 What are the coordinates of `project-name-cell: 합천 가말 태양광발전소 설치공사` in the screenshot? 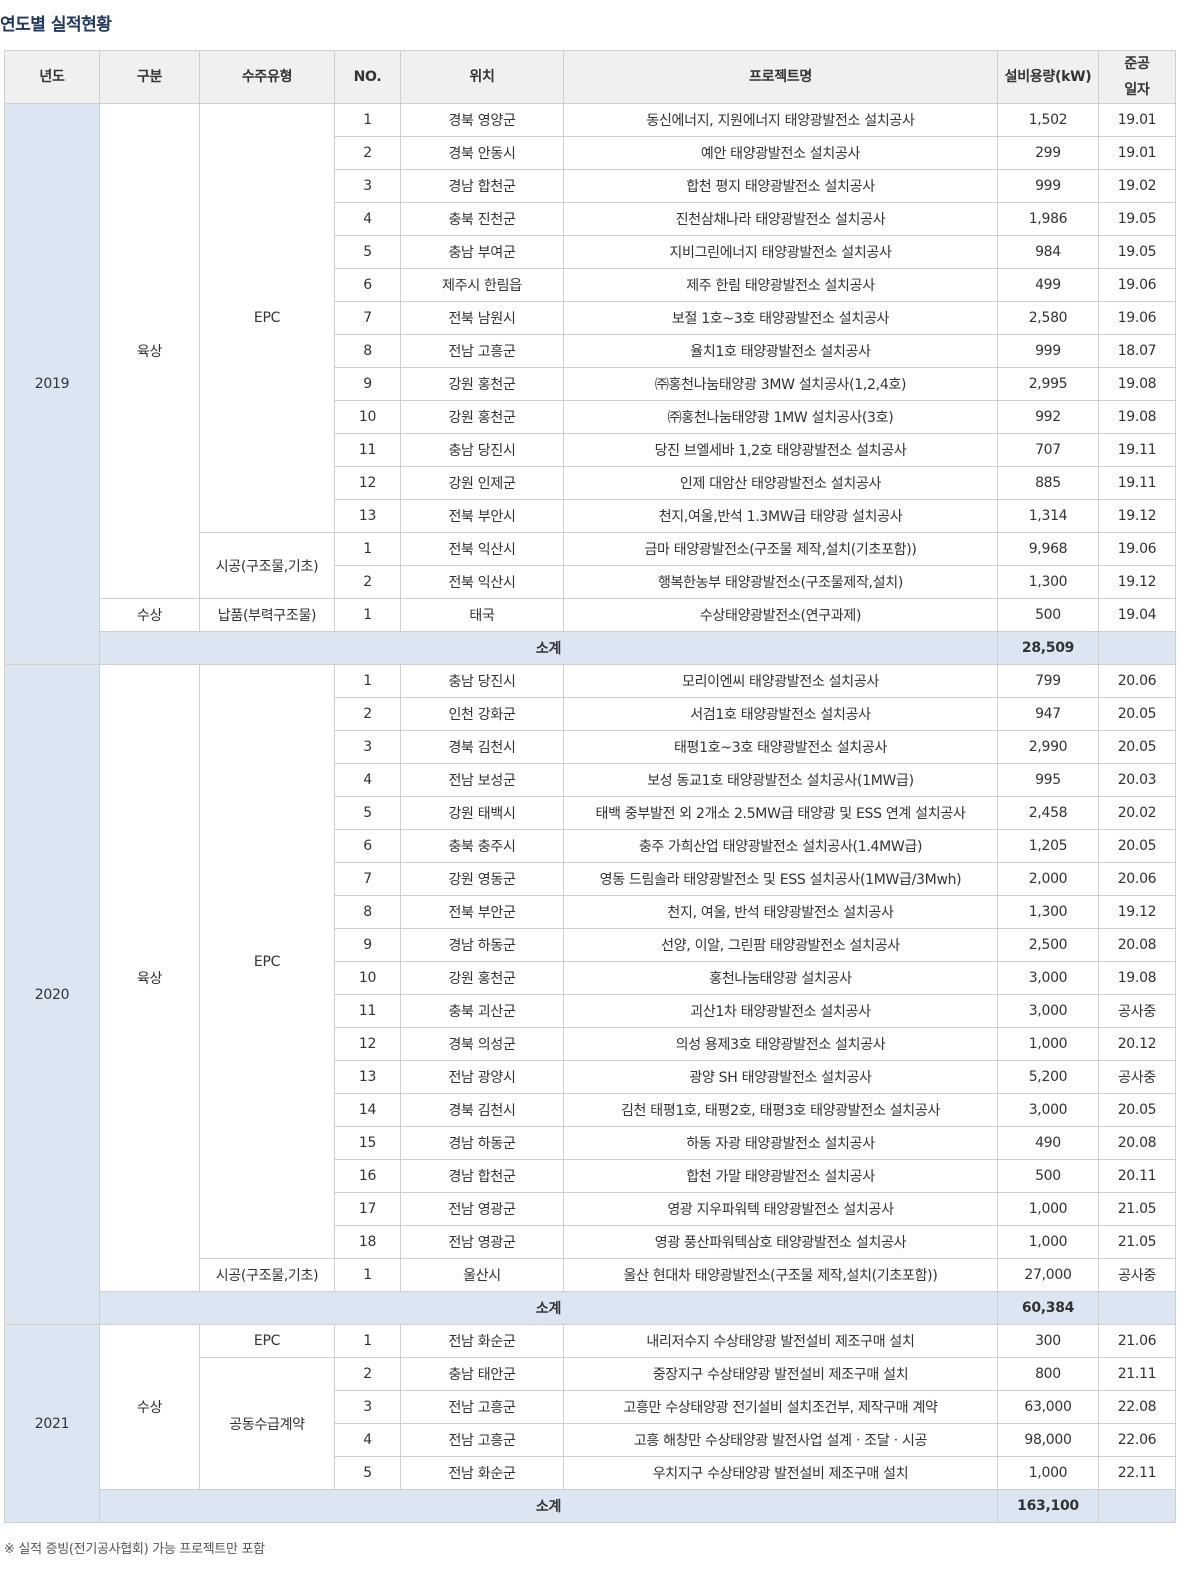 It's located at (780, 1176).